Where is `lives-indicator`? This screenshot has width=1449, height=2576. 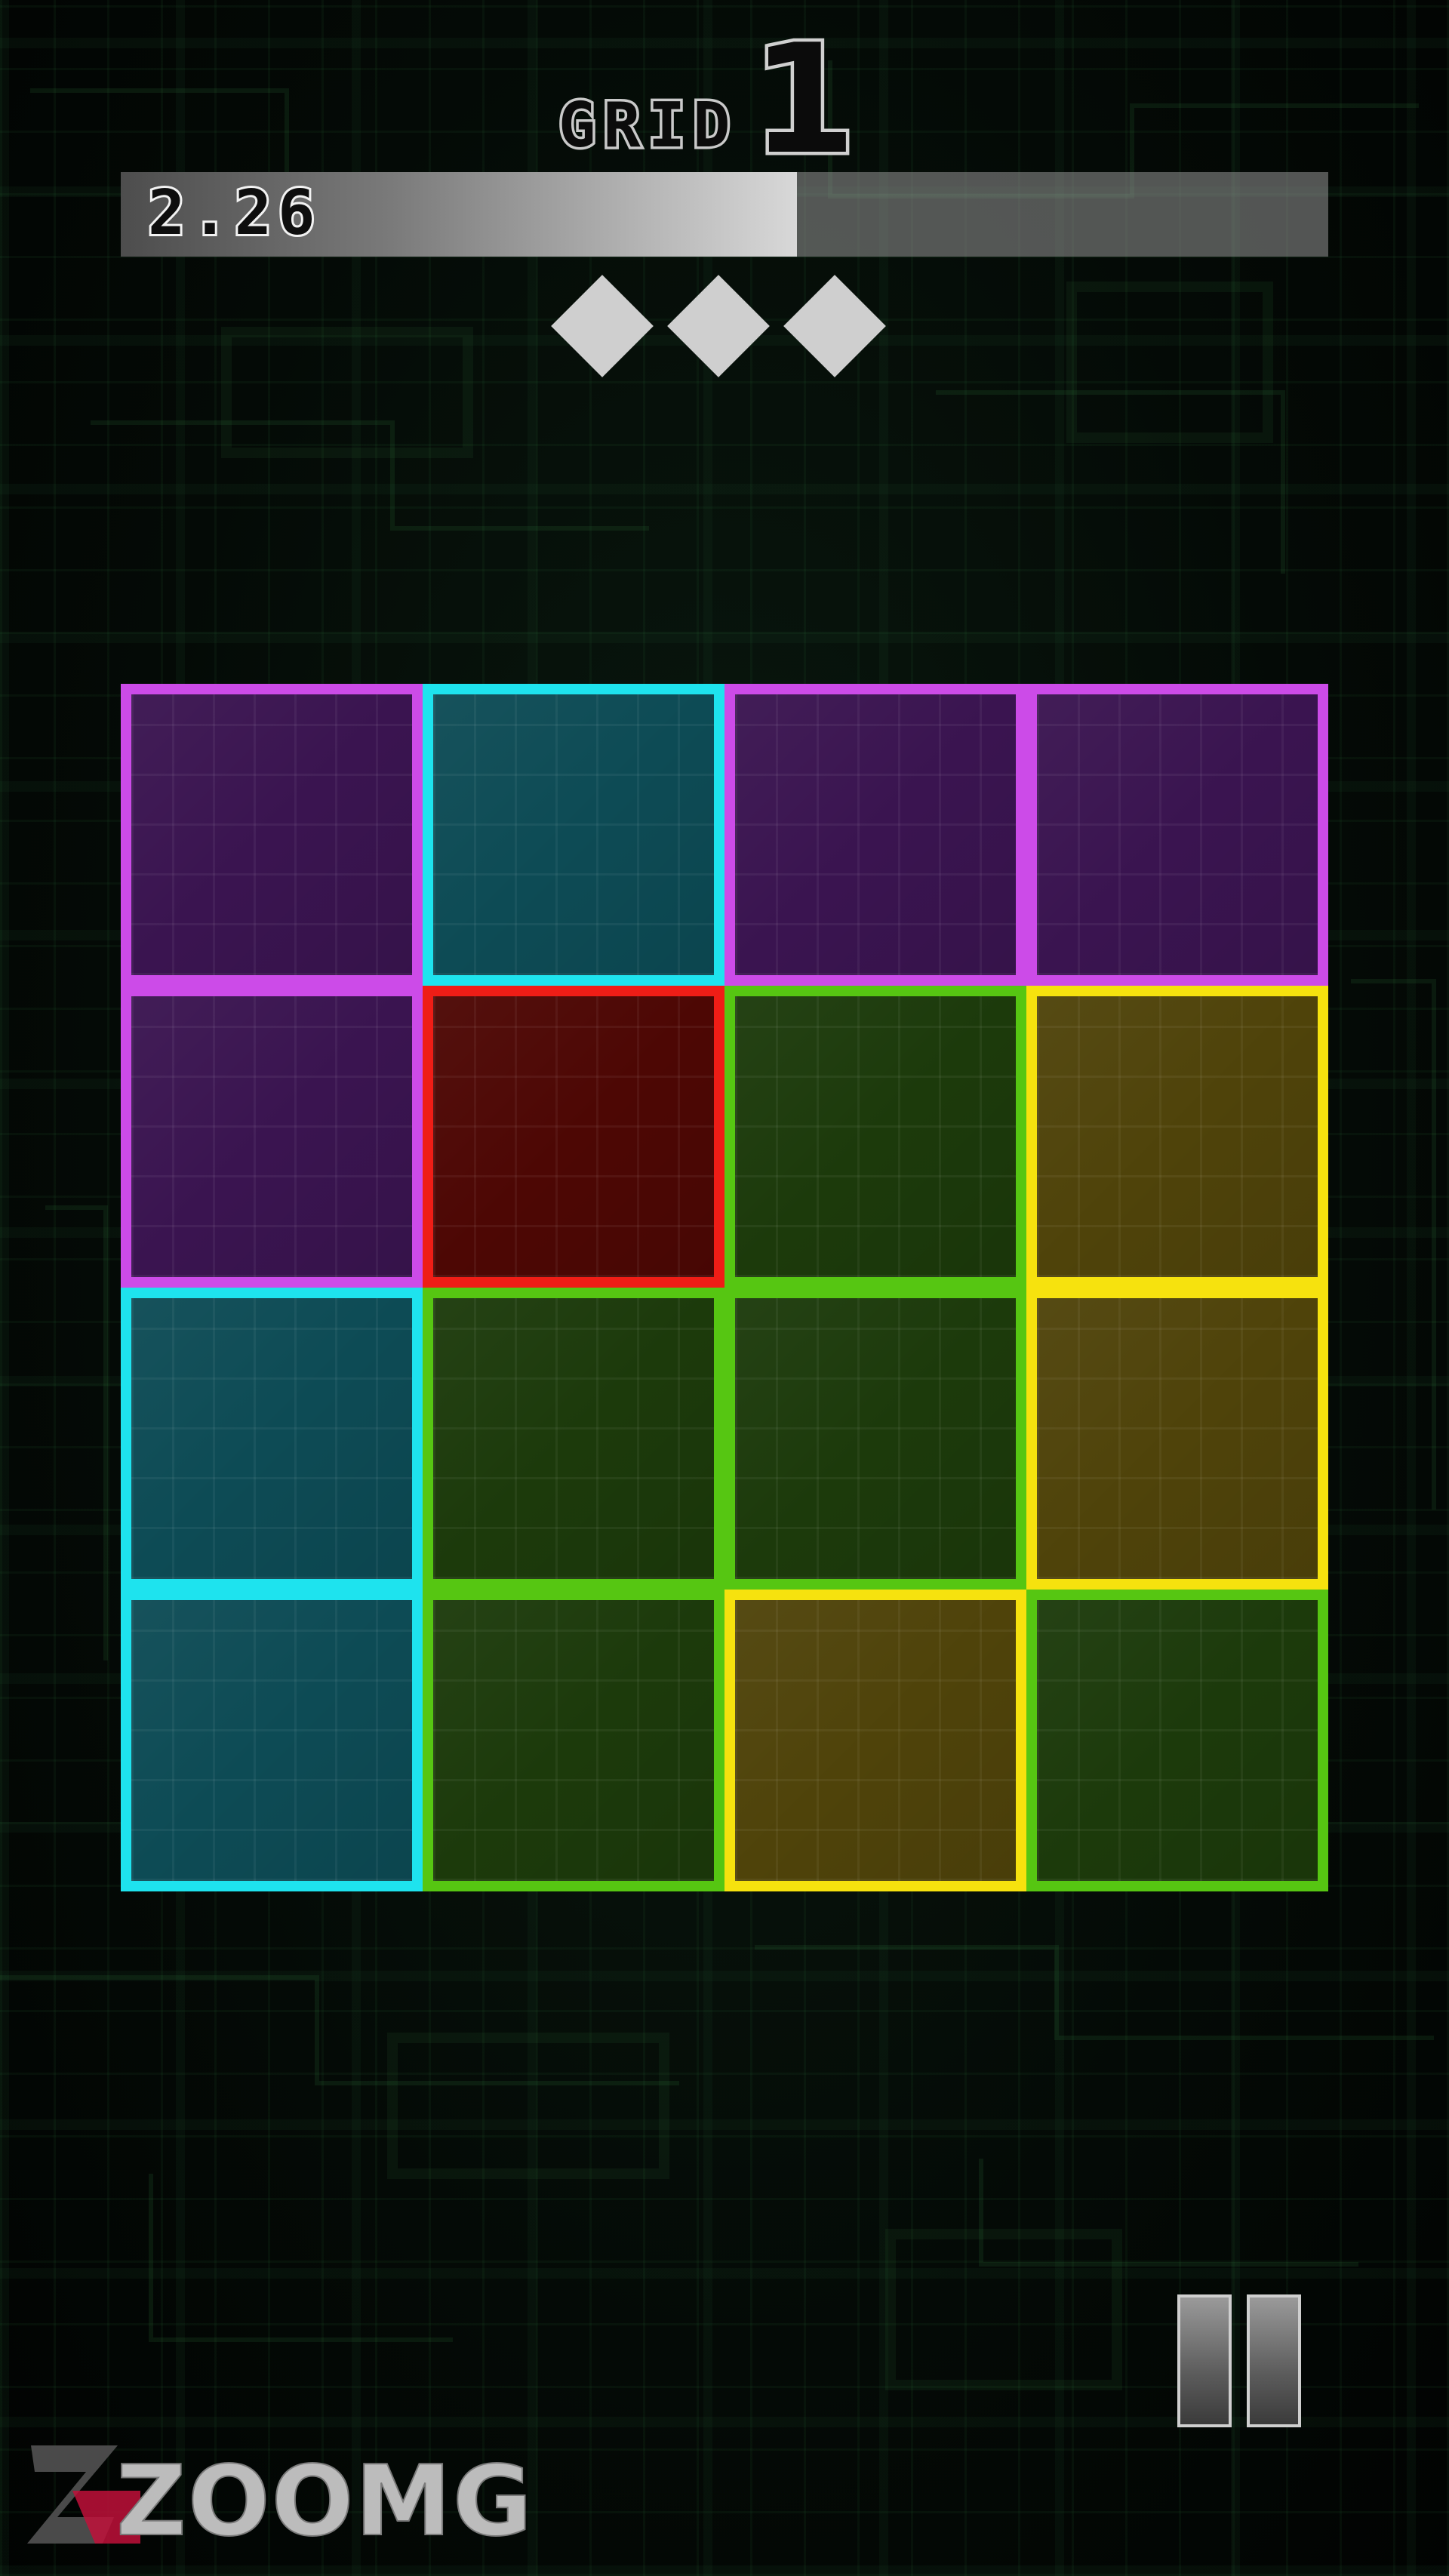
lives-indicator is located at coordinates (718, 326).